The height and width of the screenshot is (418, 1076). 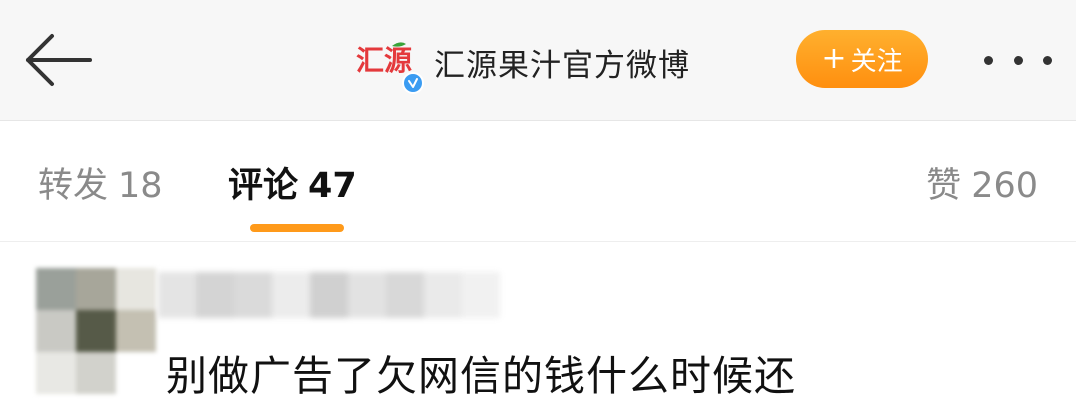 What do you see at coordinates (96, 331) in the screenshot?
I see `commenter-avatar-blurred` at bounding box center [96, 331].